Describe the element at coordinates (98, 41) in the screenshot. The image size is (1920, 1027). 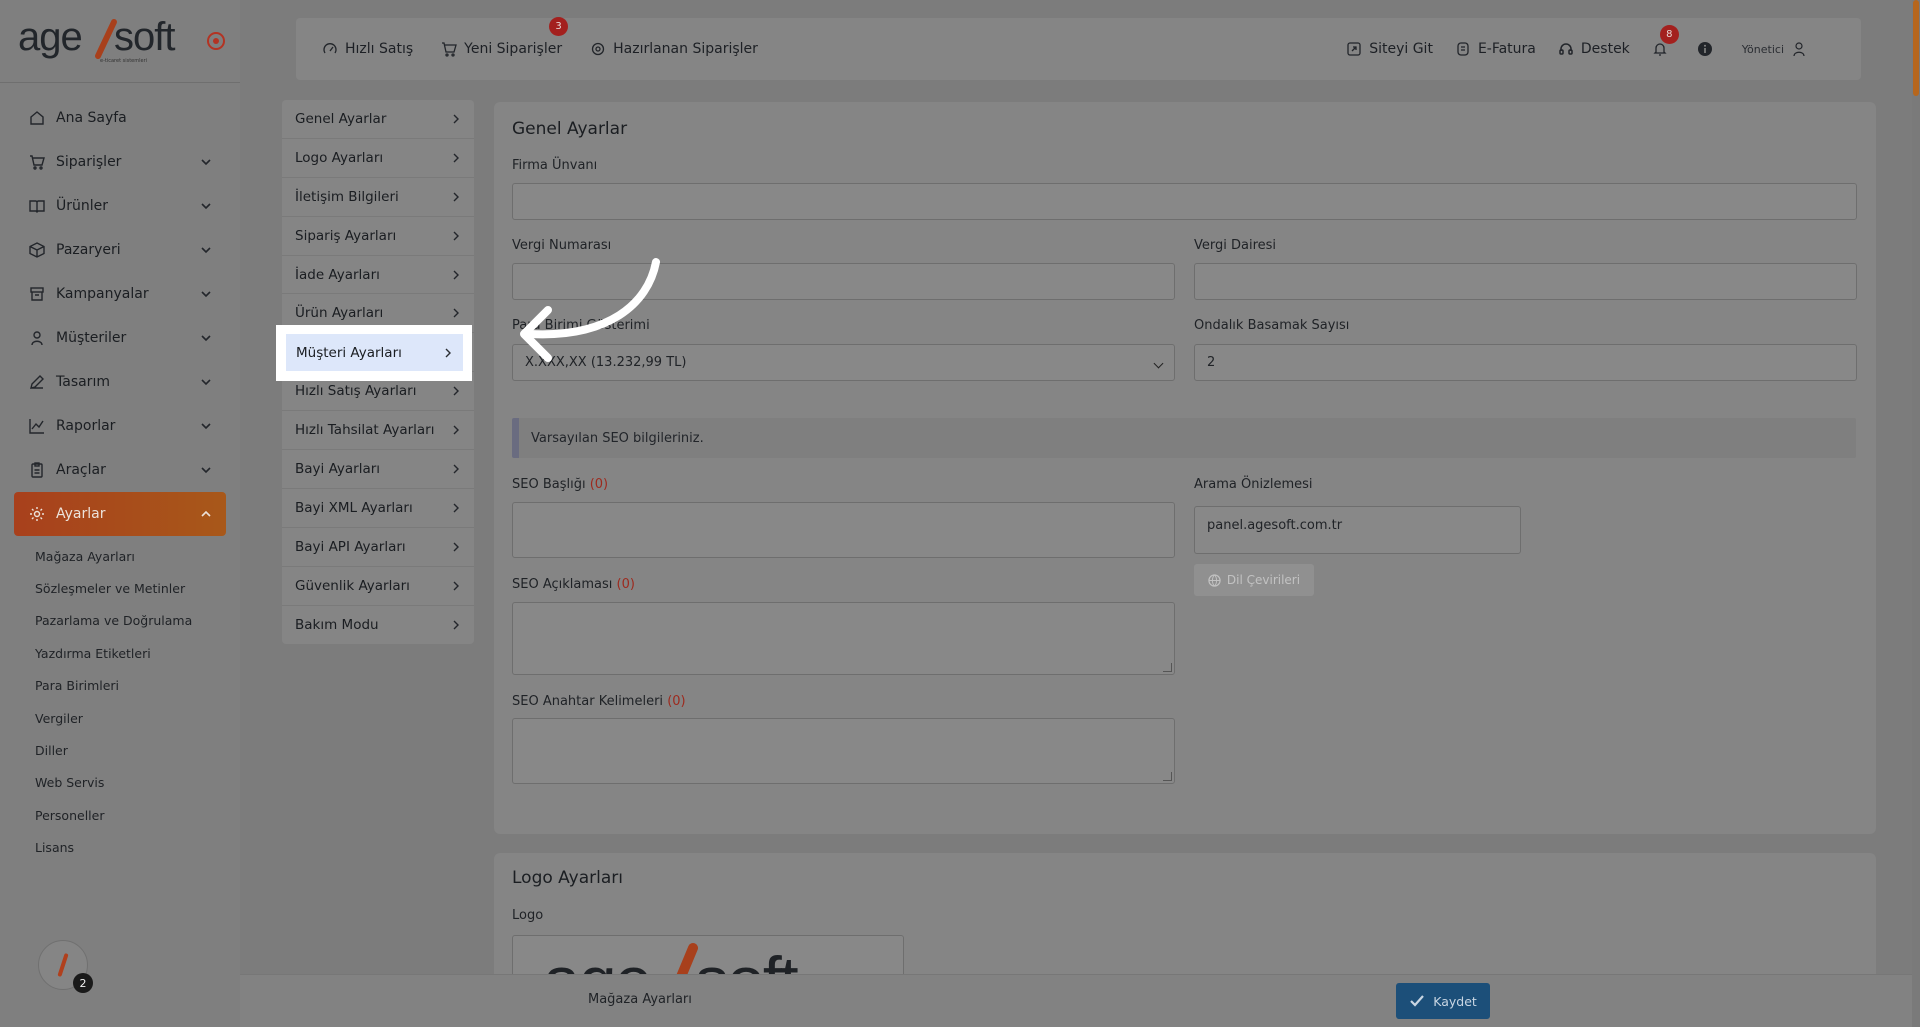
I see `brand-logo: age soft e-ticaret sistemleri` at that location.